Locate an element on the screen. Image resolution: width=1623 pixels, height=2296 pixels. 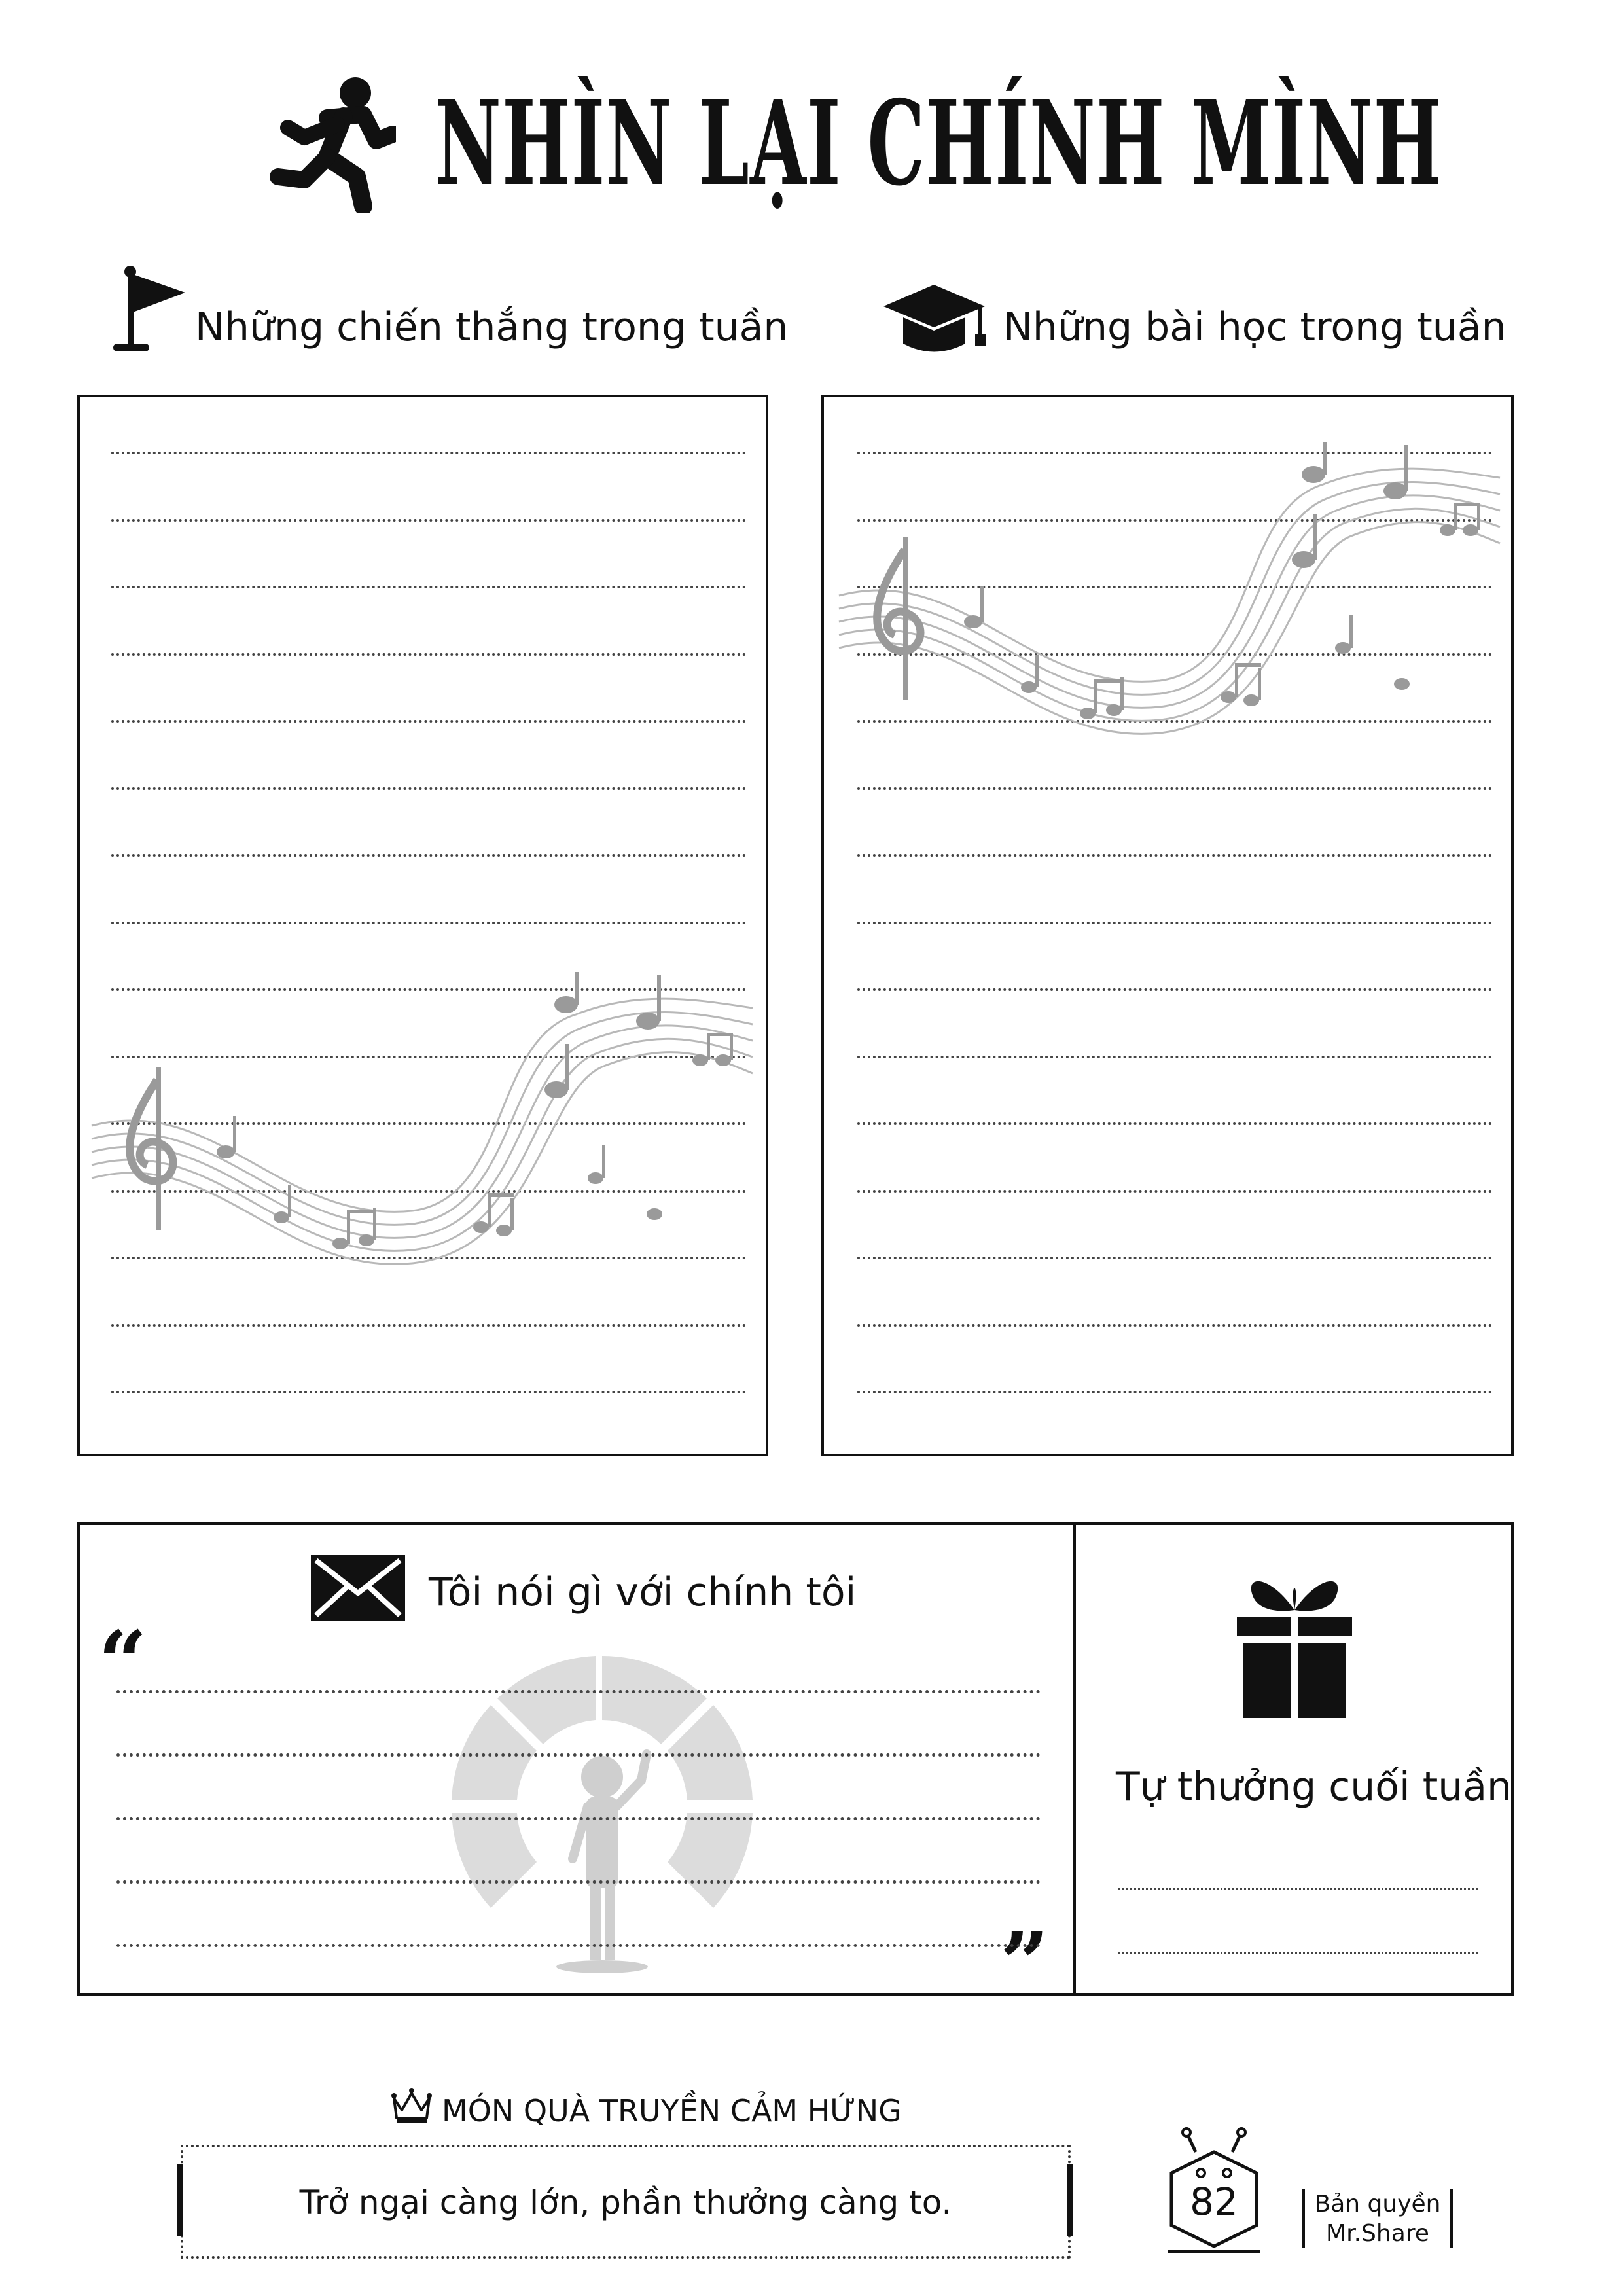
copyright-text: Bản quyền Mr.Share is located at coordinates (1377, 2218).